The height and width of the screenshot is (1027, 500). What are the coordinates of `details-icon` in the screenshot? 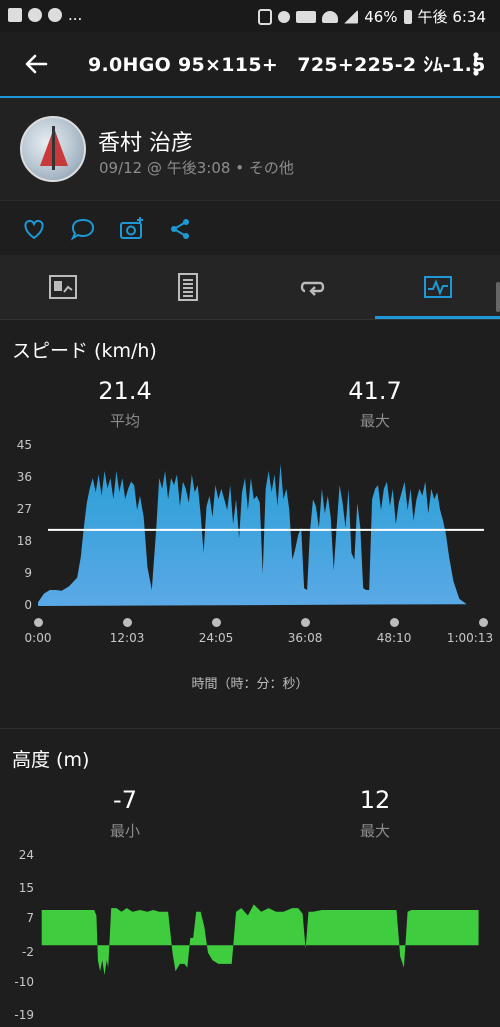 It's located at (188, 287).